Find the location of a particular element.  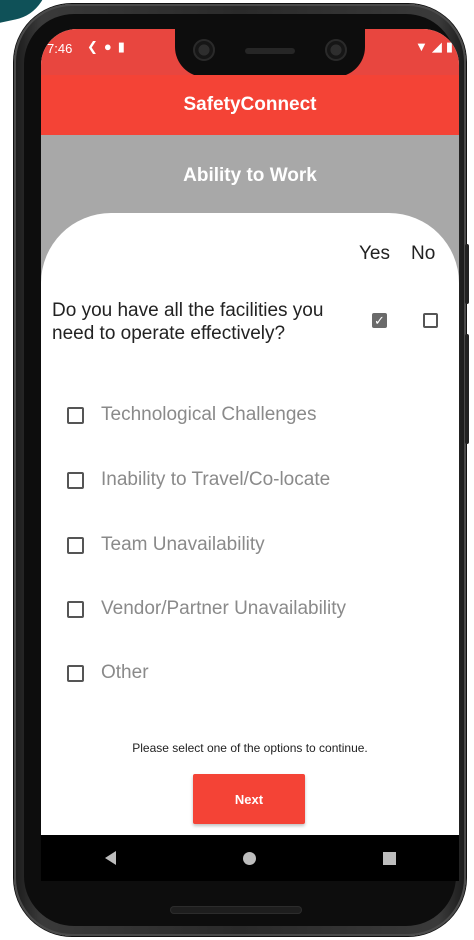

status-time: 7:46 is located at coordinates (60, 48).